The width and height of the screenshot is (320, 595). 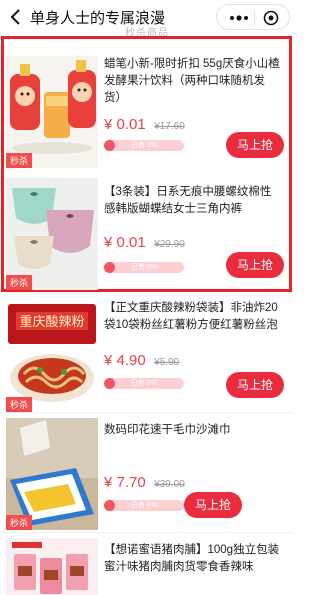 I want to click on product-item: 【想诺蜜语猪肉脯】100g独立包装蜜汁味猪肉脯肉货零食香辣味, so click(x=147, y=566).